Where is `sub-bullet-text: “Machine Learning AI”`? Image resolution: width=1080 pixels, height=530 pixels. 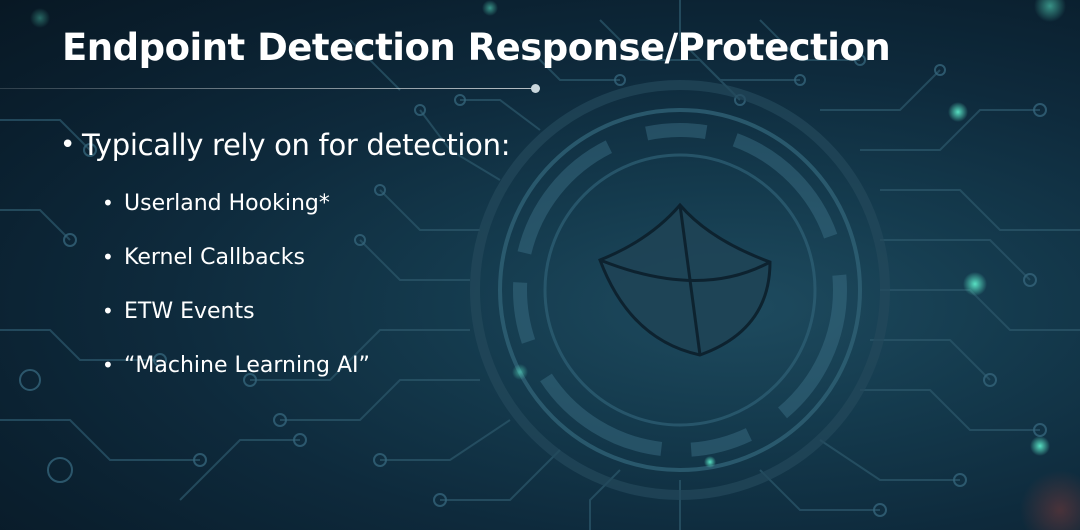 sub-bullet-text: “Machine Learning AI” is located at coordinates (247, 365).